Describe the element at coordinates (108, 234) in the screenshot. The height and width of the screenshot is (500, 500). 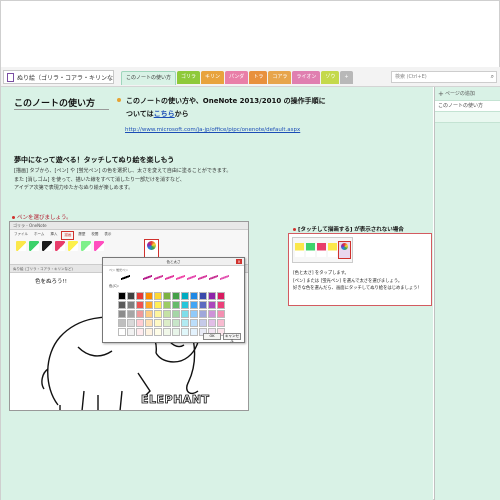
I see `screenshot-ribbon-tab: 表示` at that location.